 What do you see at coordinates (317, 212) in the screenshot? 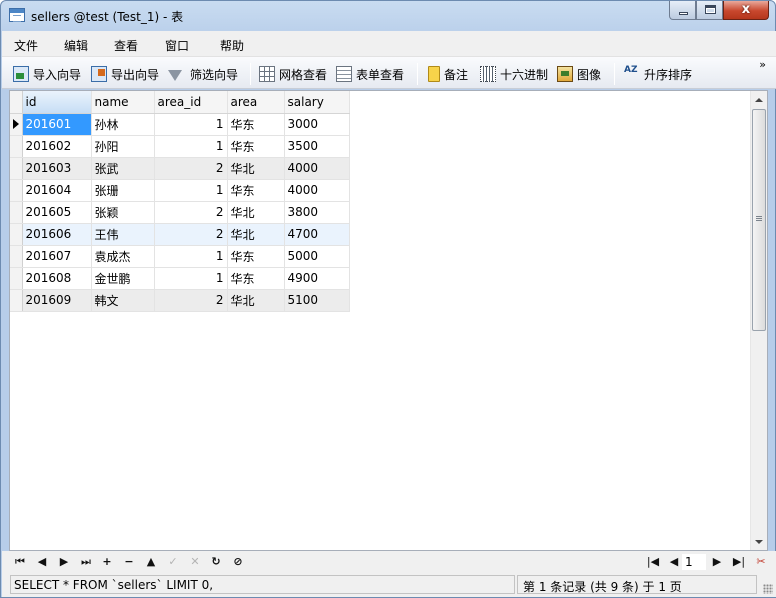
I see `cell-salary: 3800` at bounding box center [317, 212].